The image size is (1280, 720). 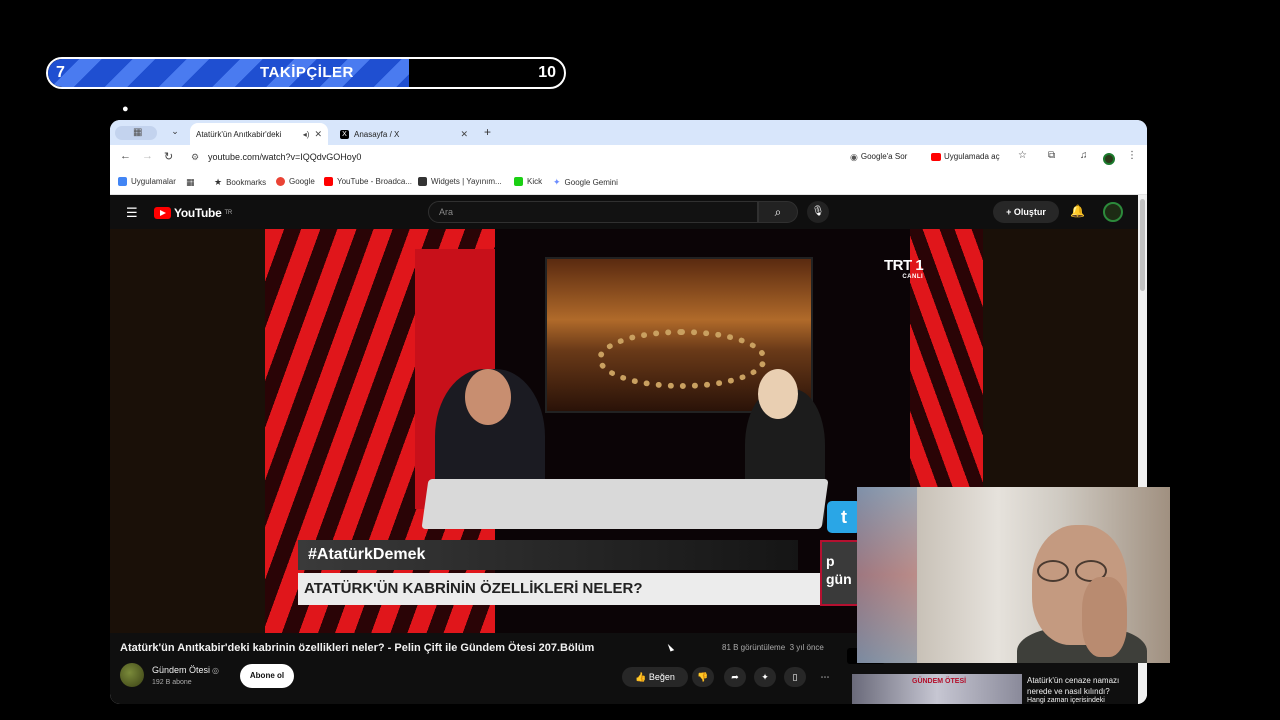 What do you see at coordinates (568, 589) in the screenshot?
I see `video-lower-third: ATATÜRK'ÜN KABRİNİN ÖZELLİKLERİ NELER?` at bounding box center [568, 589].